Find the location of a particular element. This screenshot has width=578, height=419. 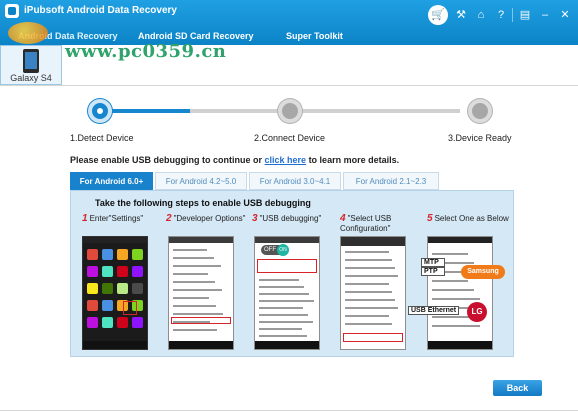

instruction-after: to learn more details. is located at coordinates (353, 160).